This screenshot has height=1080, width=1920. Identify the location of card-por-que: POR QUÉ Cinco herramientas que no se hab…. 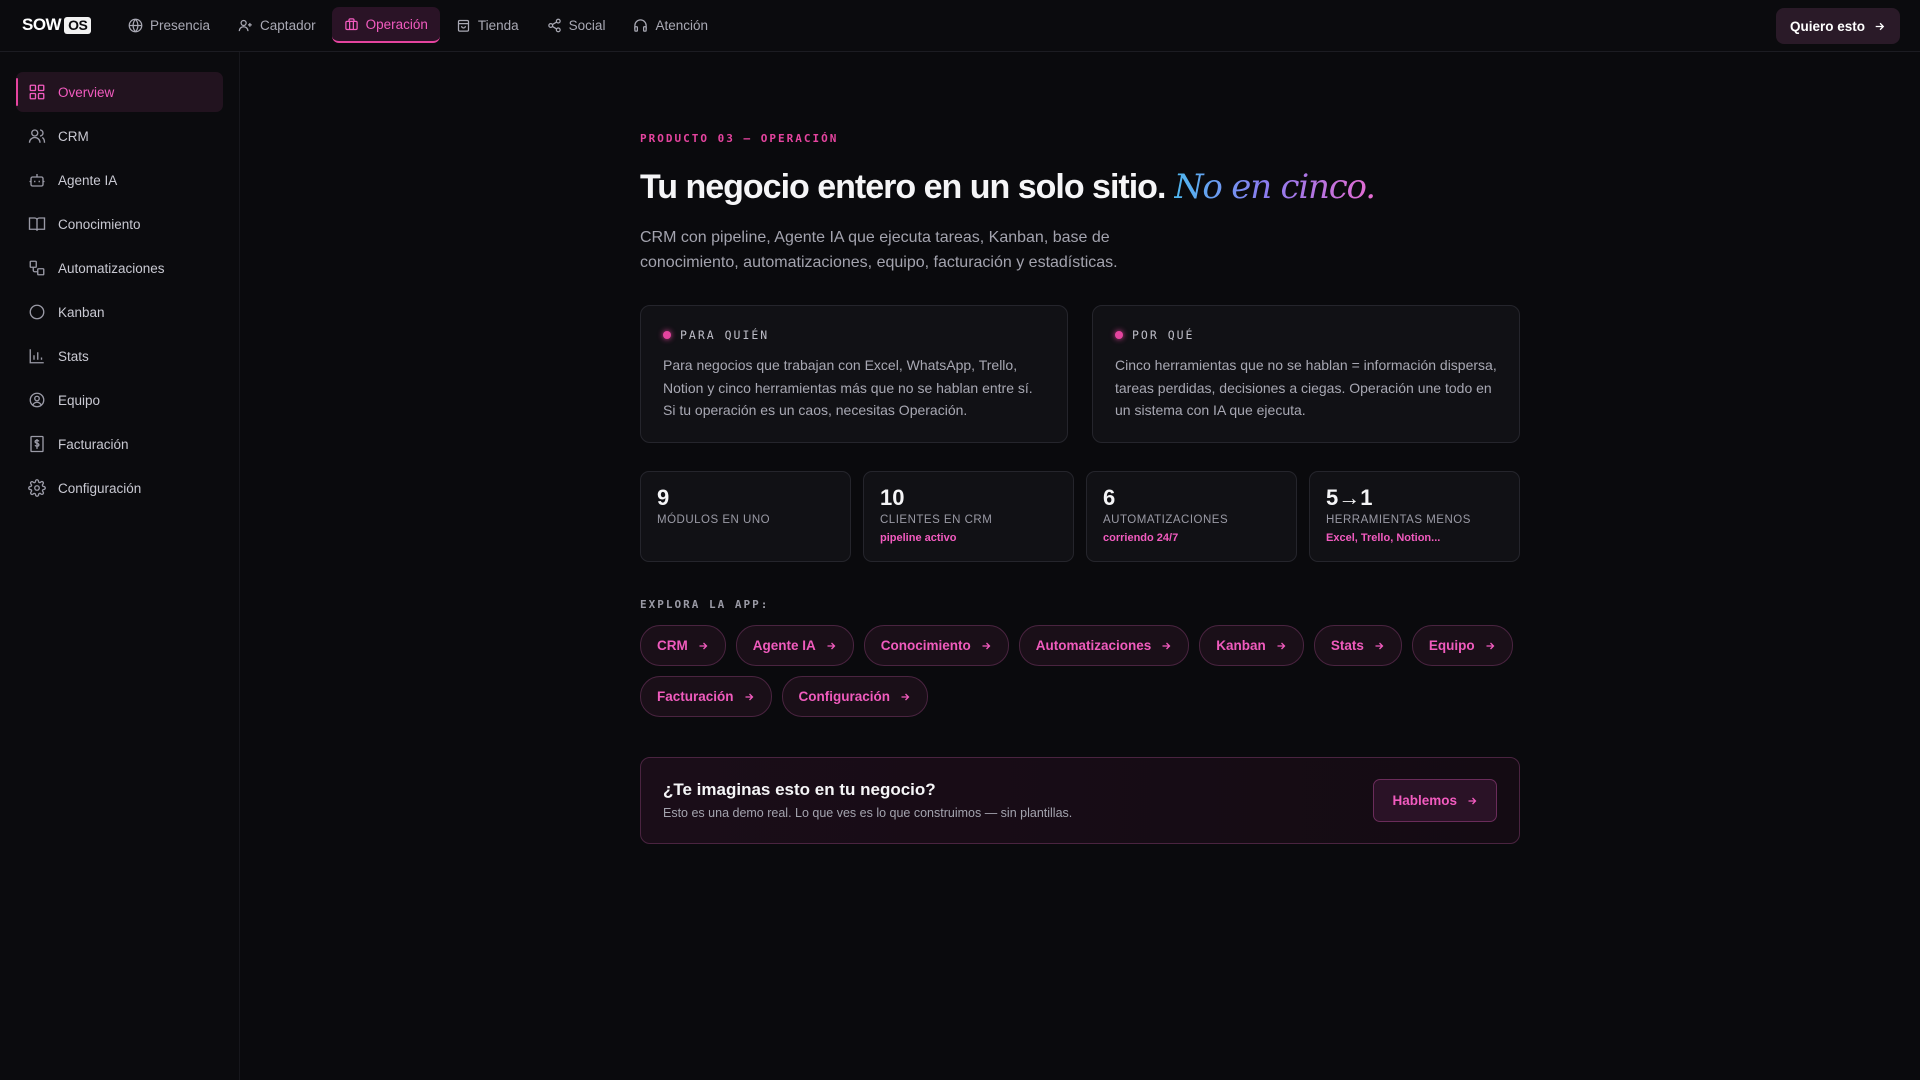
(1306, 374).